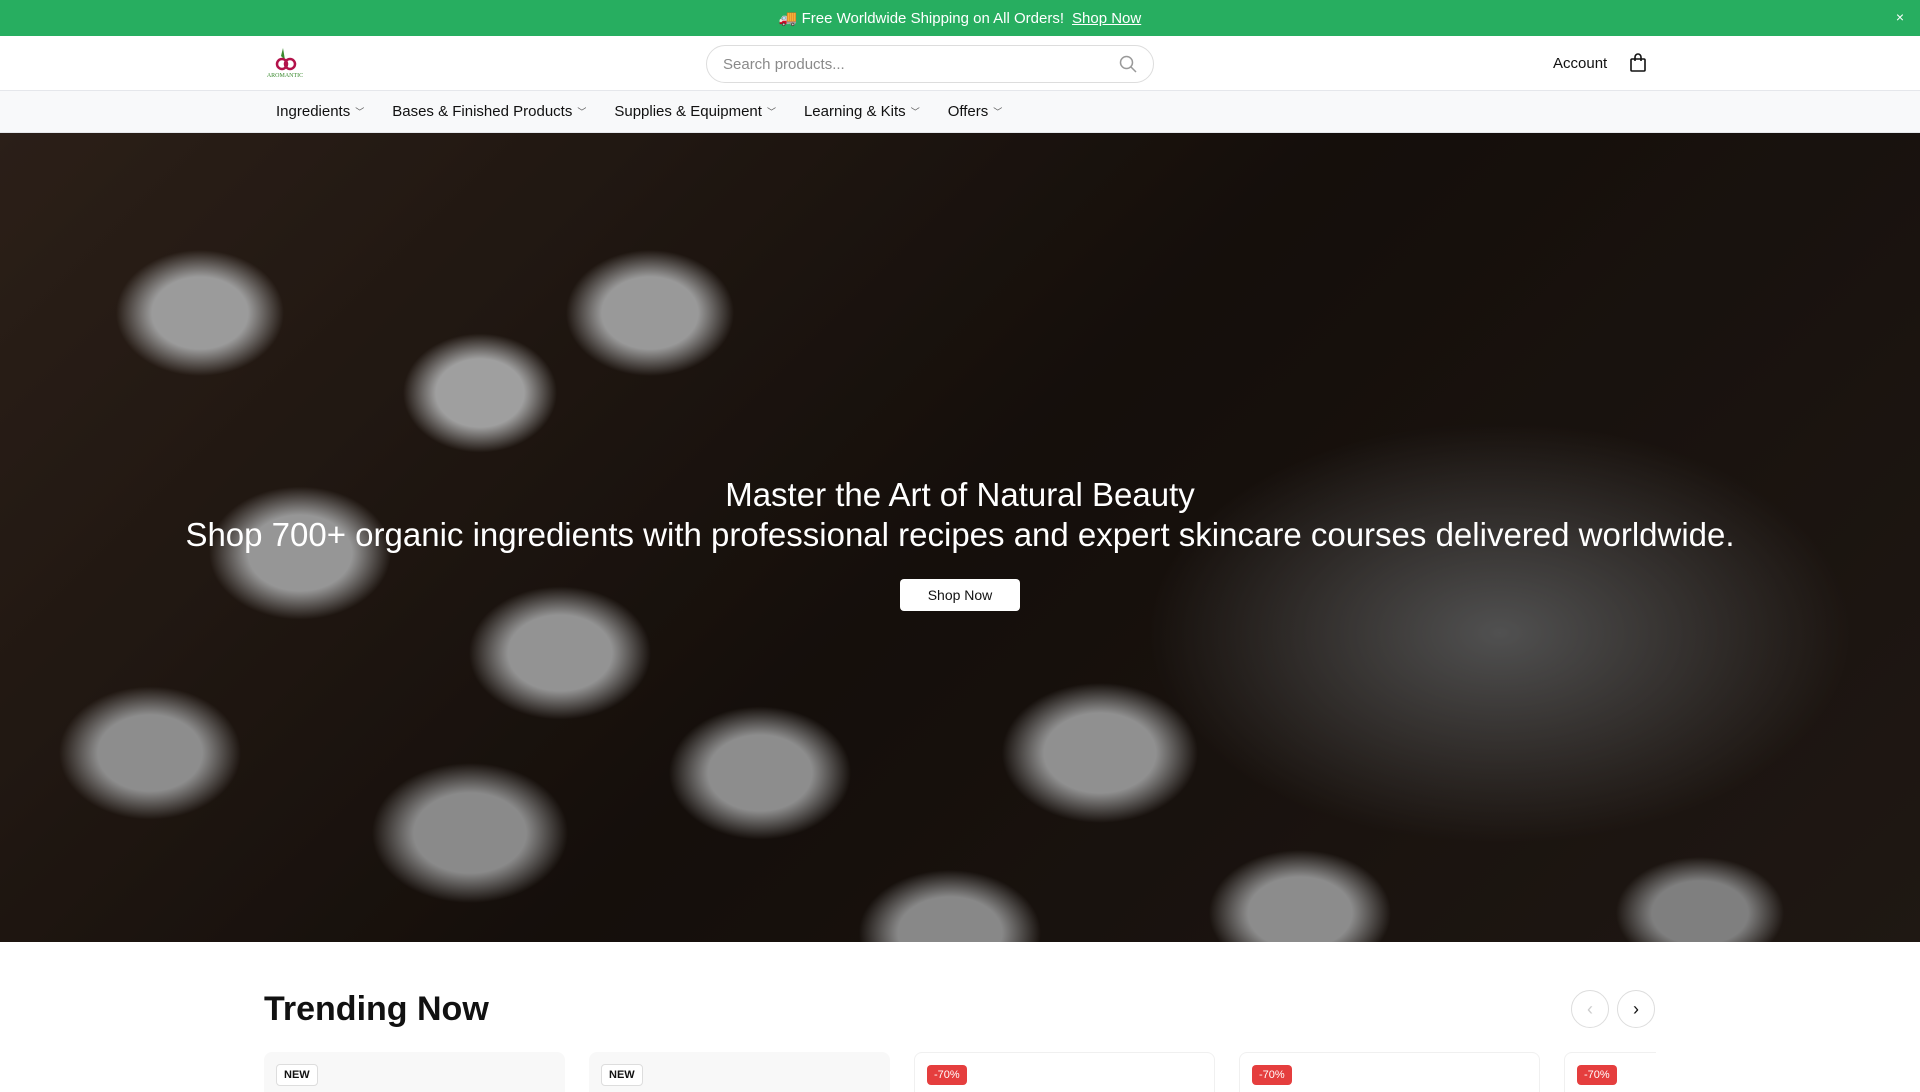 Image resolution: width=1920 pixels, height=1092 pixels. What do you see at coordinates (285, 76) in the screenshot?
I see `svg-text: AROMANTIC` at bounding box center [285, 76].